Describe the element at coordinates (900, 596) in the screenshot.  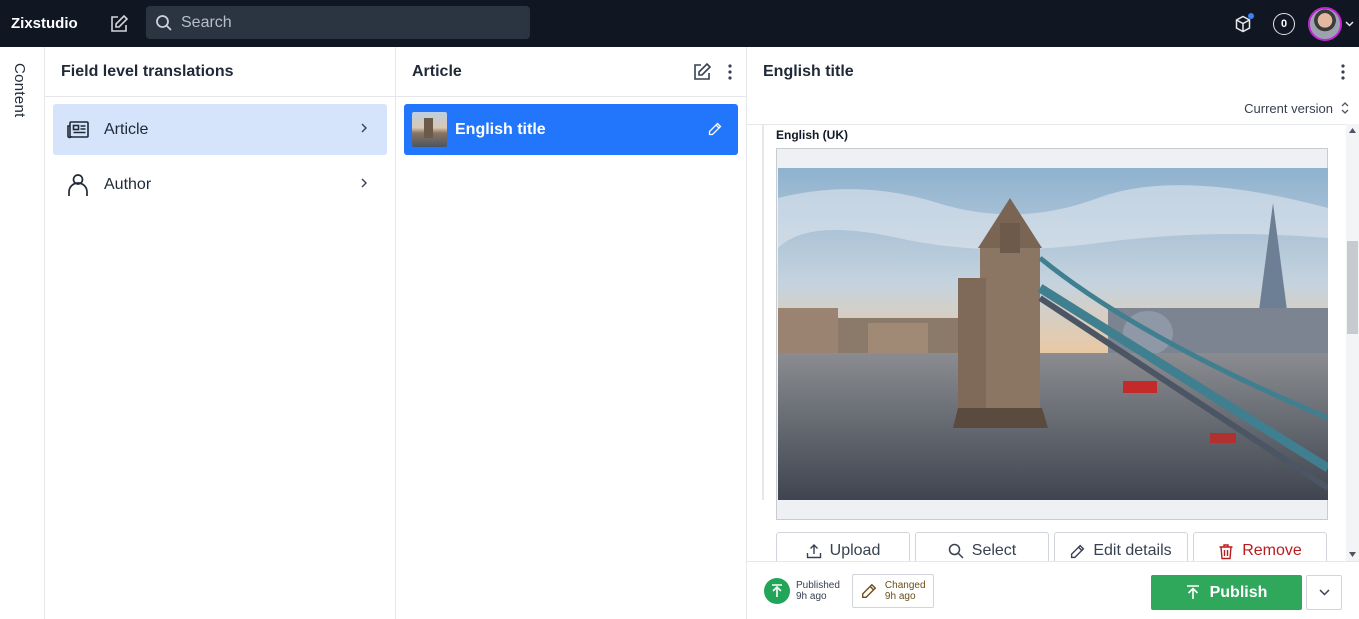
I see `changed-time: 9h ago` at that location.